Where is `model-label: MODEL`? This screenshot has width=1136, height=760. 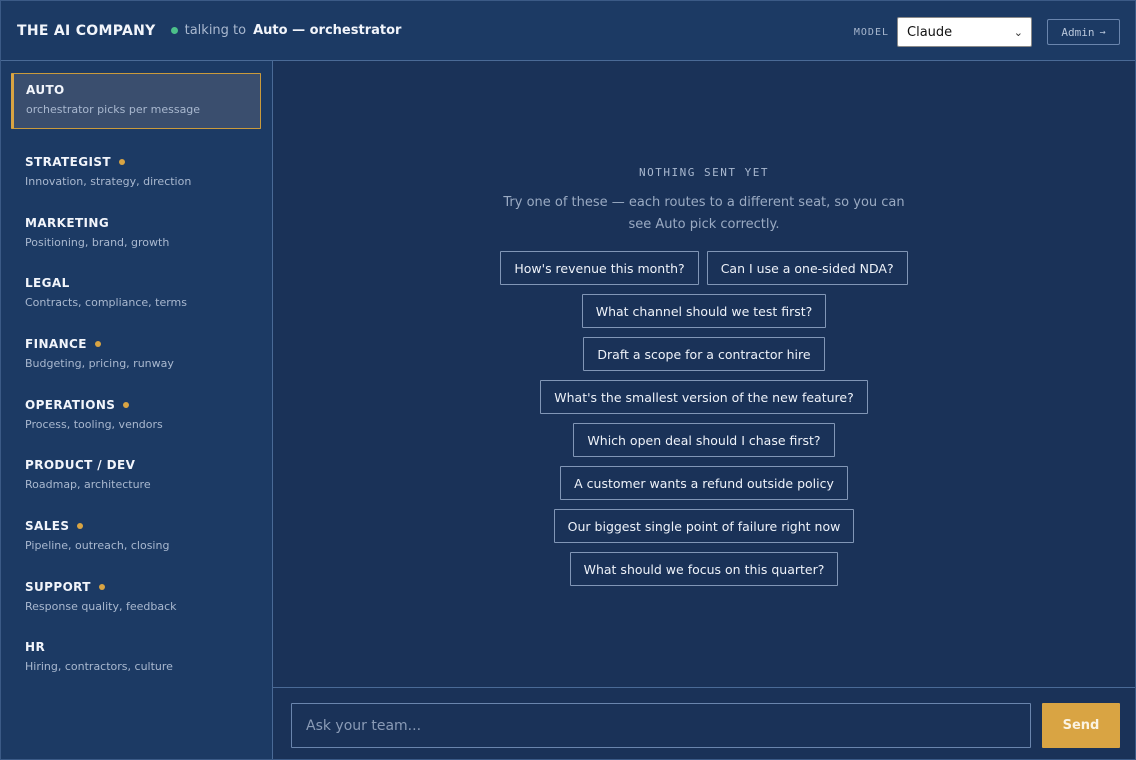
model-label: MODEL is located at coordinates (871, 32).